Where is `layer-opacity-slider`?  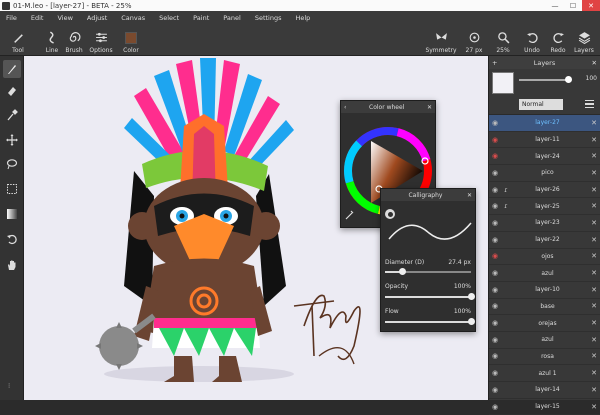
layer-opacity-slider is located at coordinates (545, 79).